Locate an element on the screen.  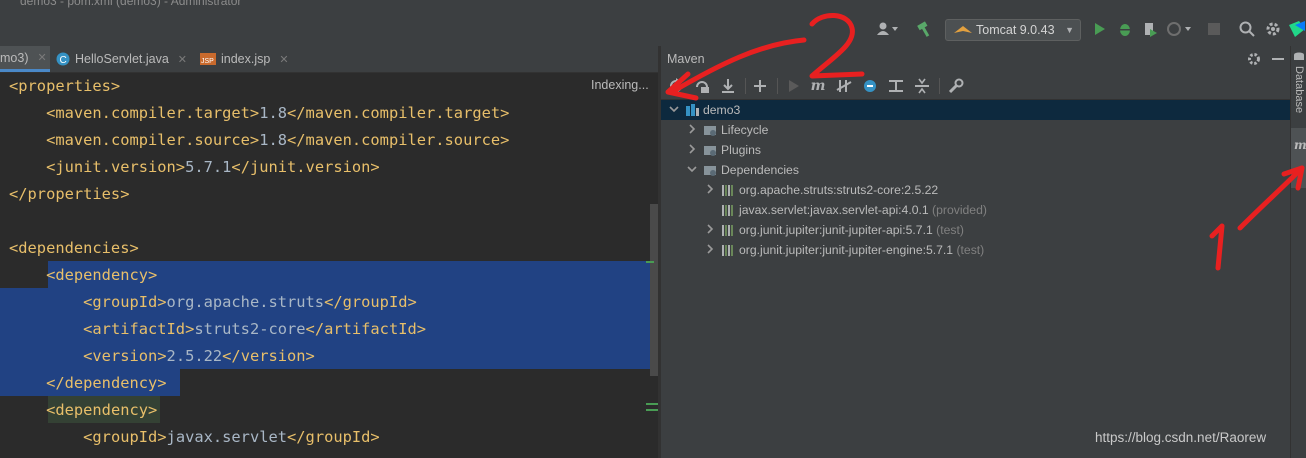
database-tab: Database is located at coordinates (1298, 84).